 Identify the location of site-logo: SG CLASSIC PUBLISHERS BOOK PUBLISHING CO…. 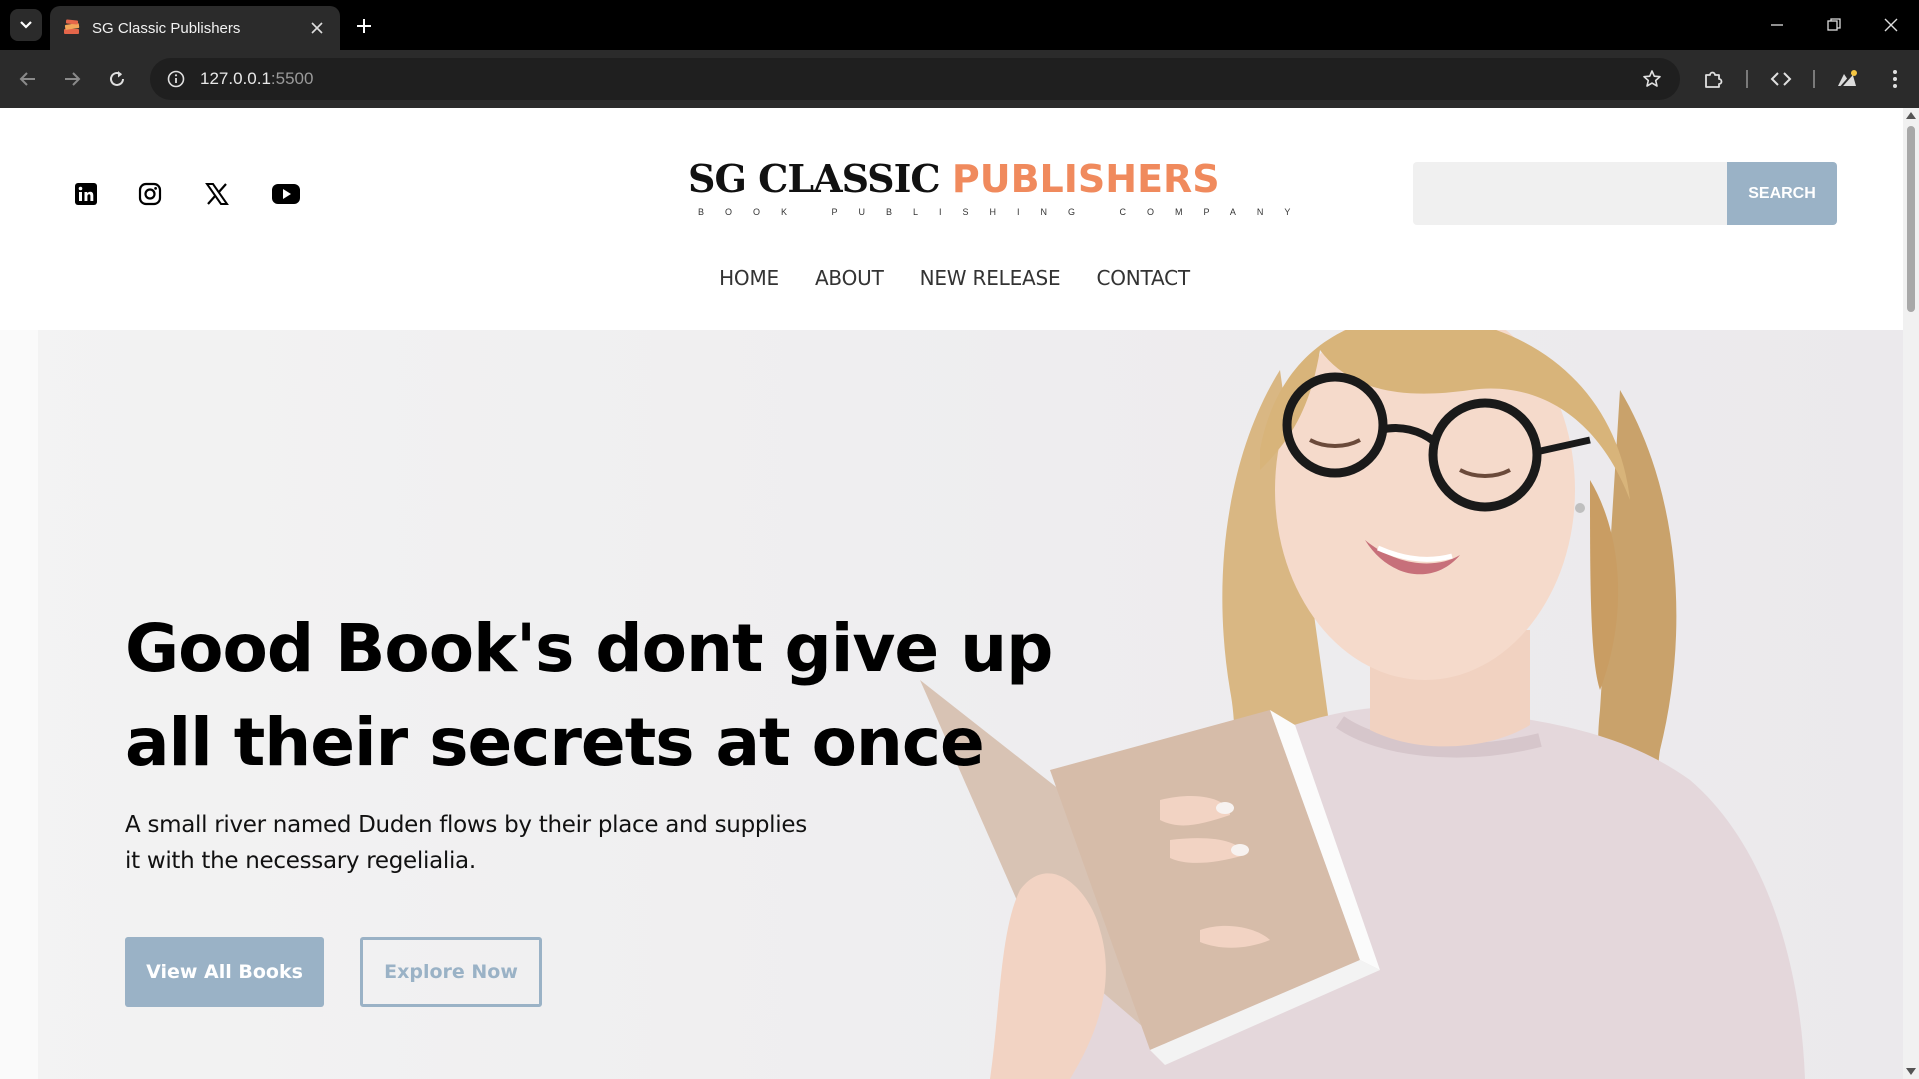
(1000, 186).